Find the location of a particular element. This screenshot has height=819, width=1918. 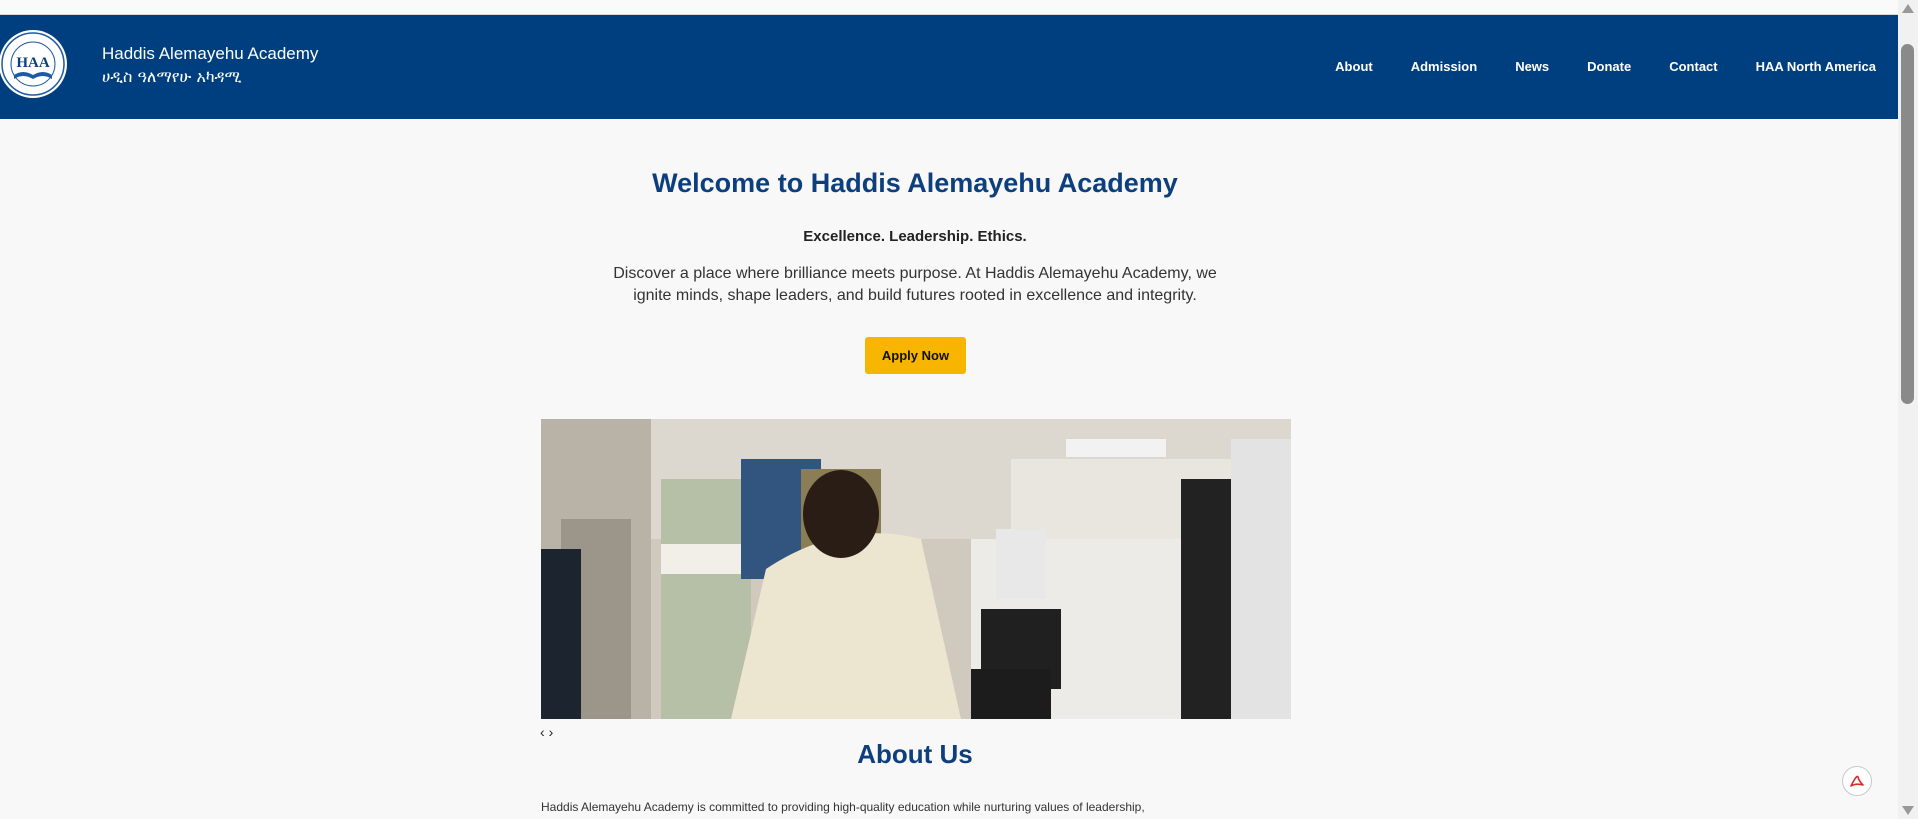

svg-text: HAA is located at coordinates (33, 63).